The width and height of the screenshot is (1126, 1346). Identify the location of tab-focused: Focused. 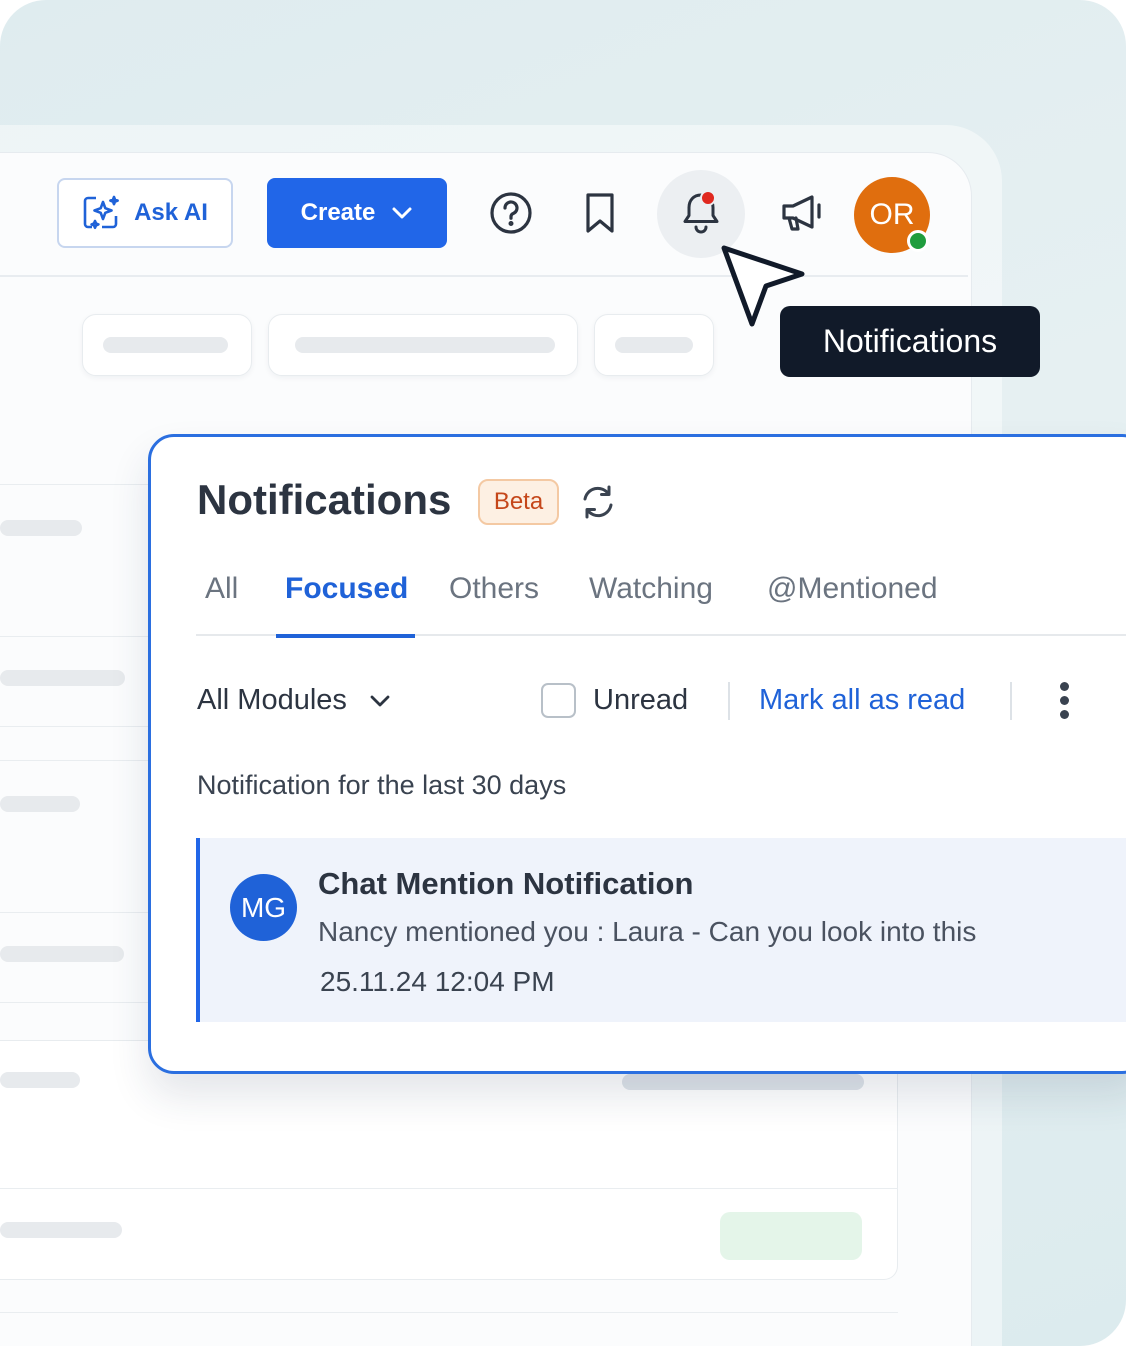
(346, 589).